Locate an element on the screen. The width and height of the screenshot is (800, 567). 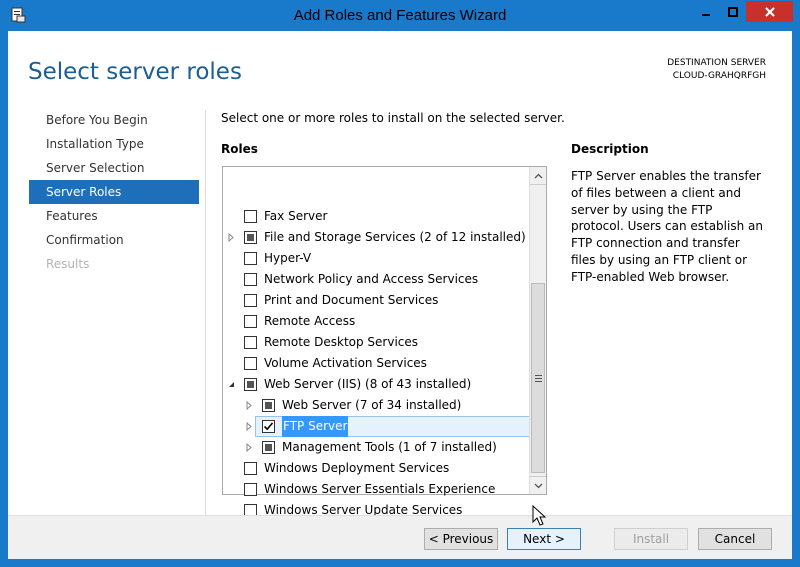
close-button is located at coordinates (769, 11).